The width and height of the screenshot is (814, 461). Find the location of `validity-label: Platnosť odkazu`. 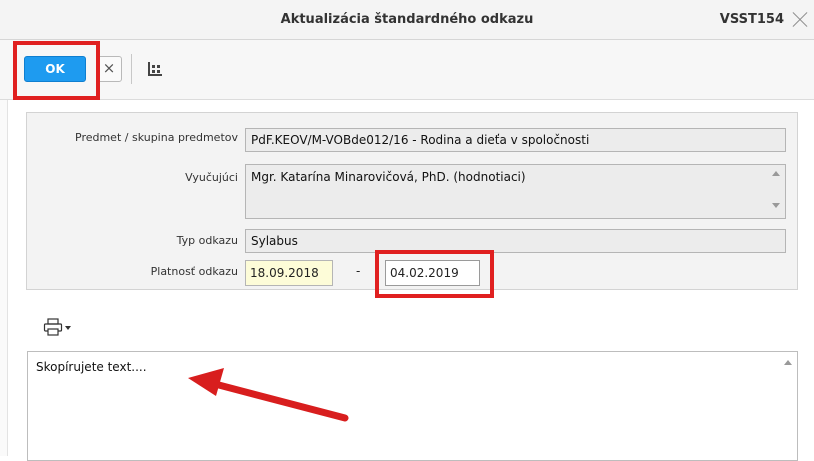

validity-label: Platnosť odkazu is located at coordinates (194, 271).